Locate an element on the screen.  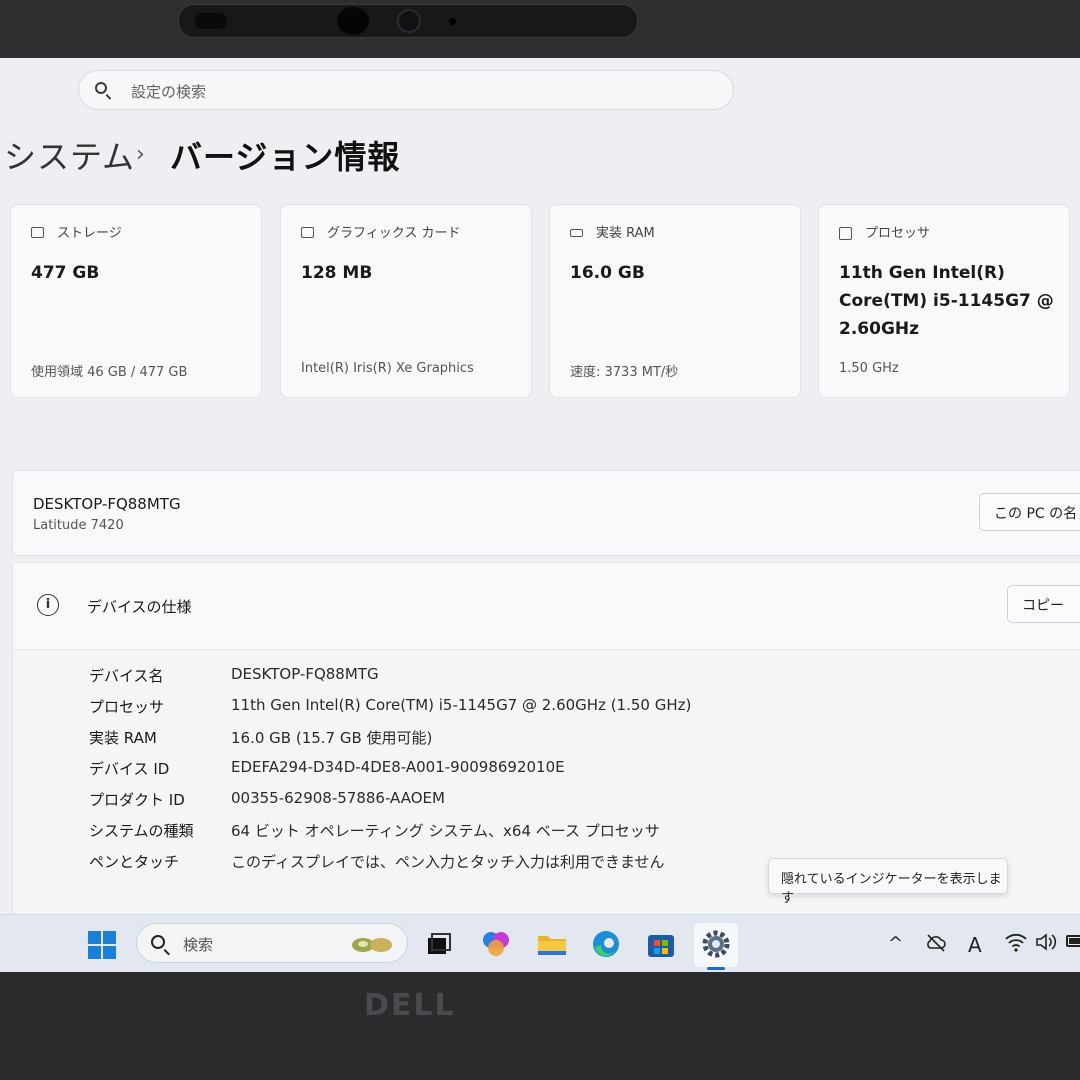
card-sub: 速度: 3733 MT/秒 is located at coordinates (624, 372).